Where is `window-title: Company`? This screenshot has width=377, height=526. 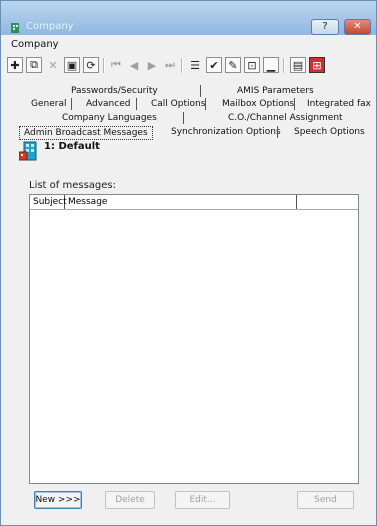 window-title: Company is located at coordinates (50, 26).